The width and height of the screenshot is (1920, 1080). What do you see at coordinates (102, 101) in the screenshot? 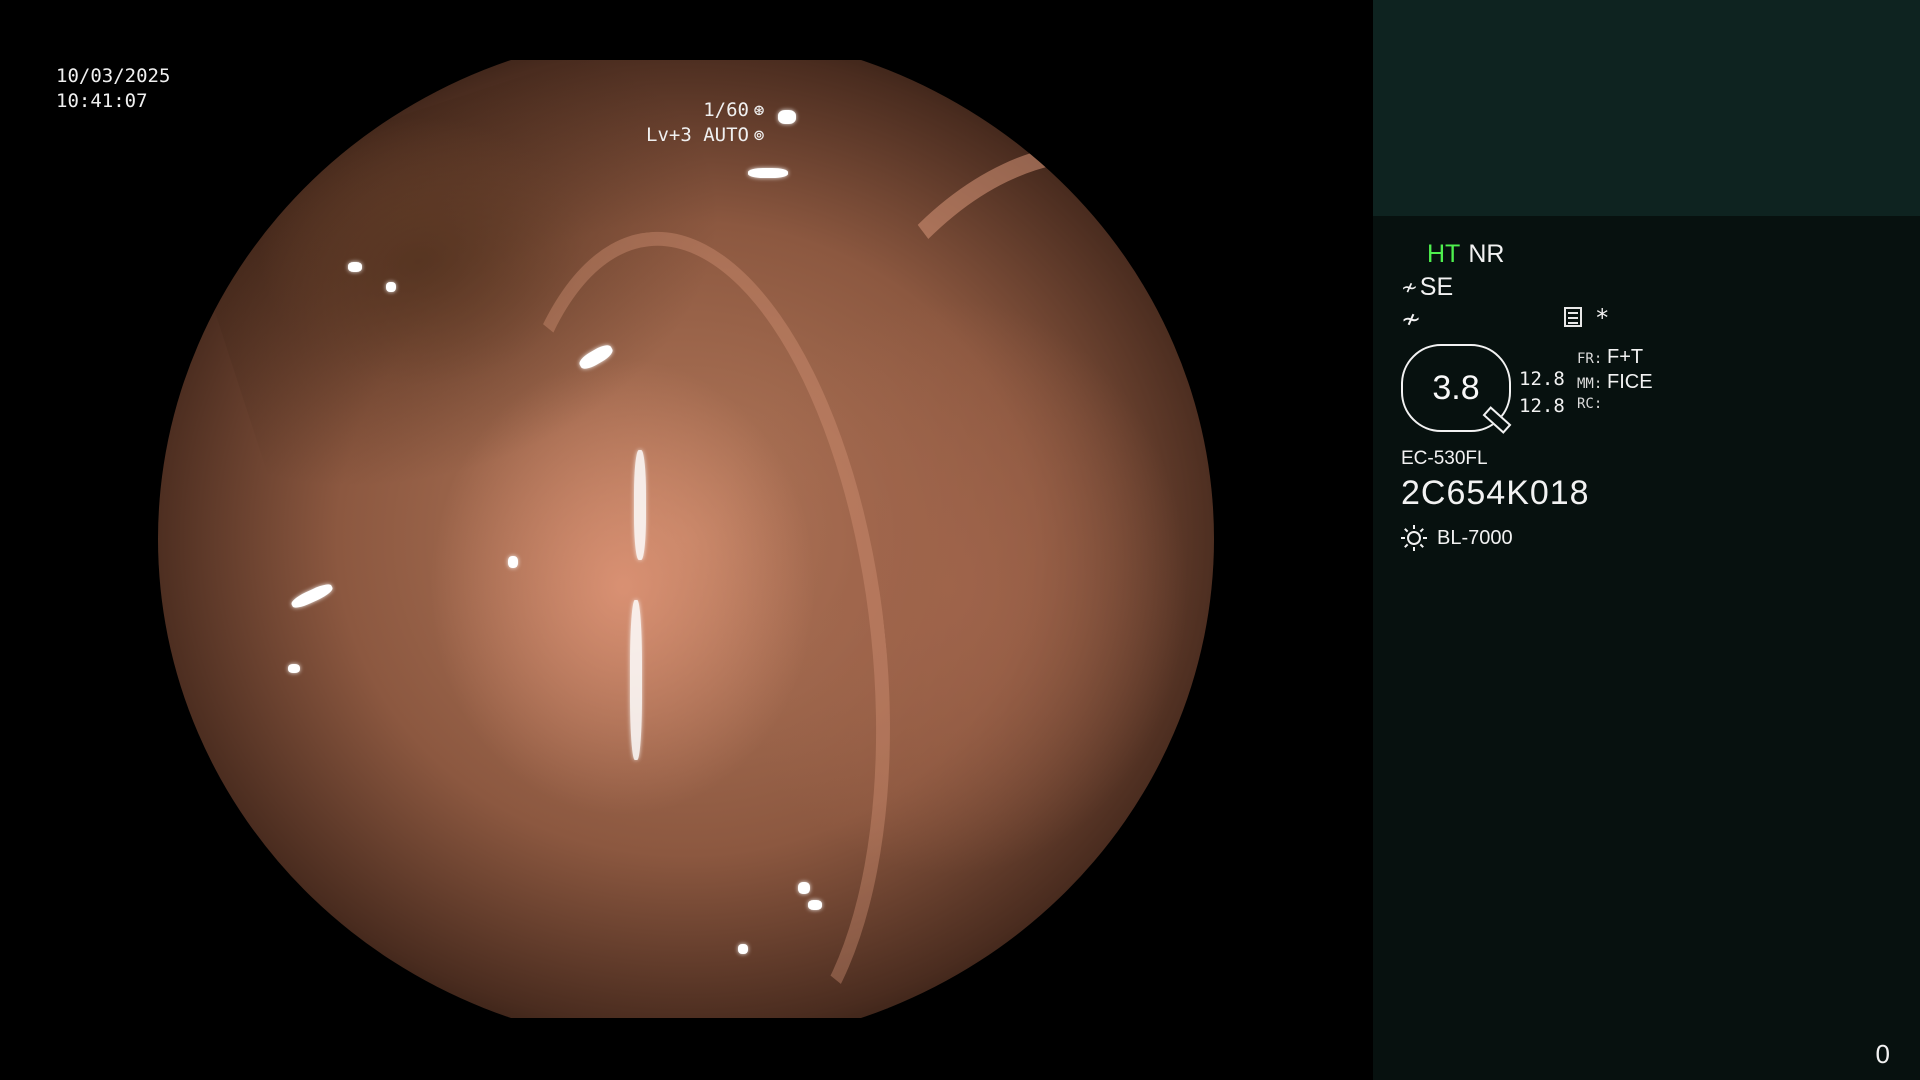
I see `time-text: 10:41:07` at bounding box center [102, 101].